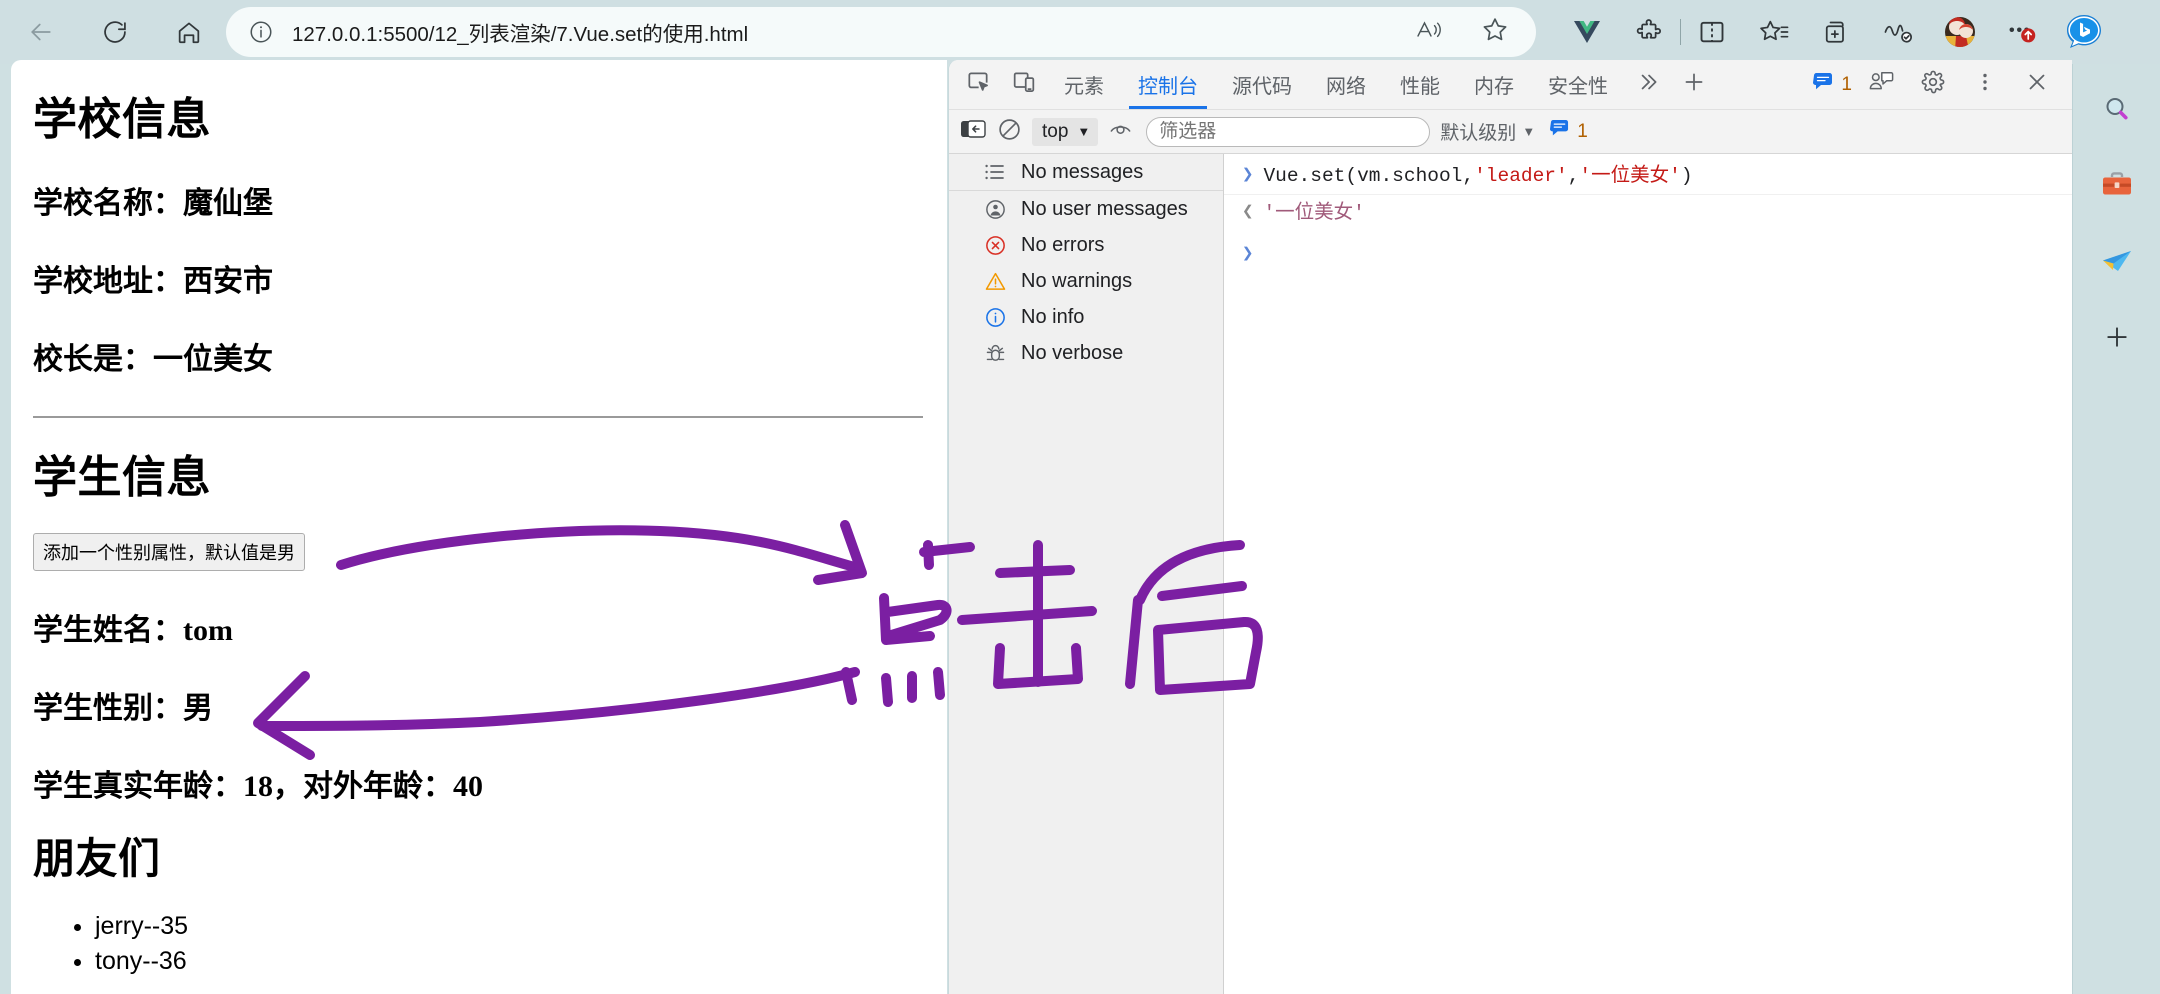 The image size is (2160, 994). I want to click on sidebar-item-no-messages: No messages, so click(1086, 172).